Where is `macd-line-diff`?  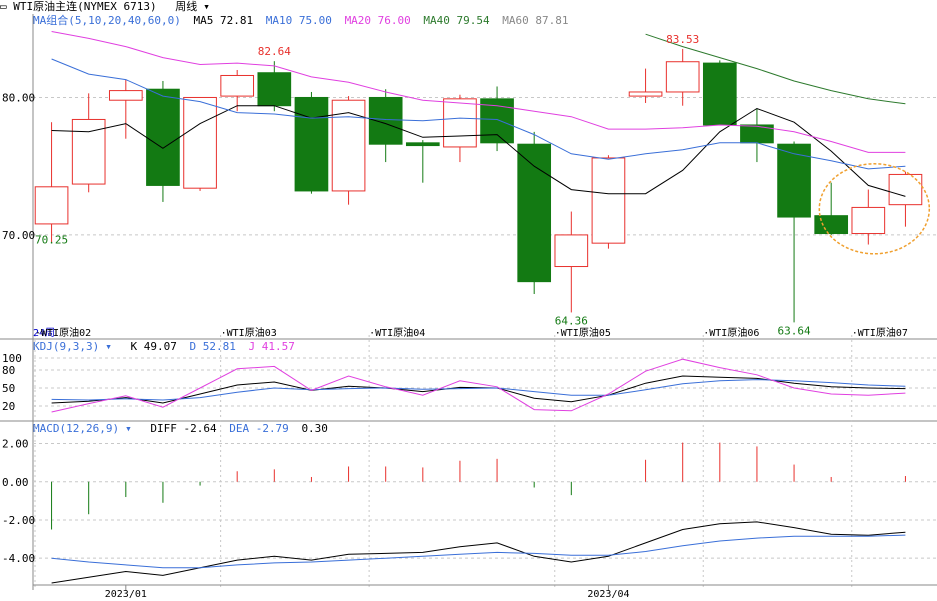 macd-line-diff is located at coordinates (478, 552).